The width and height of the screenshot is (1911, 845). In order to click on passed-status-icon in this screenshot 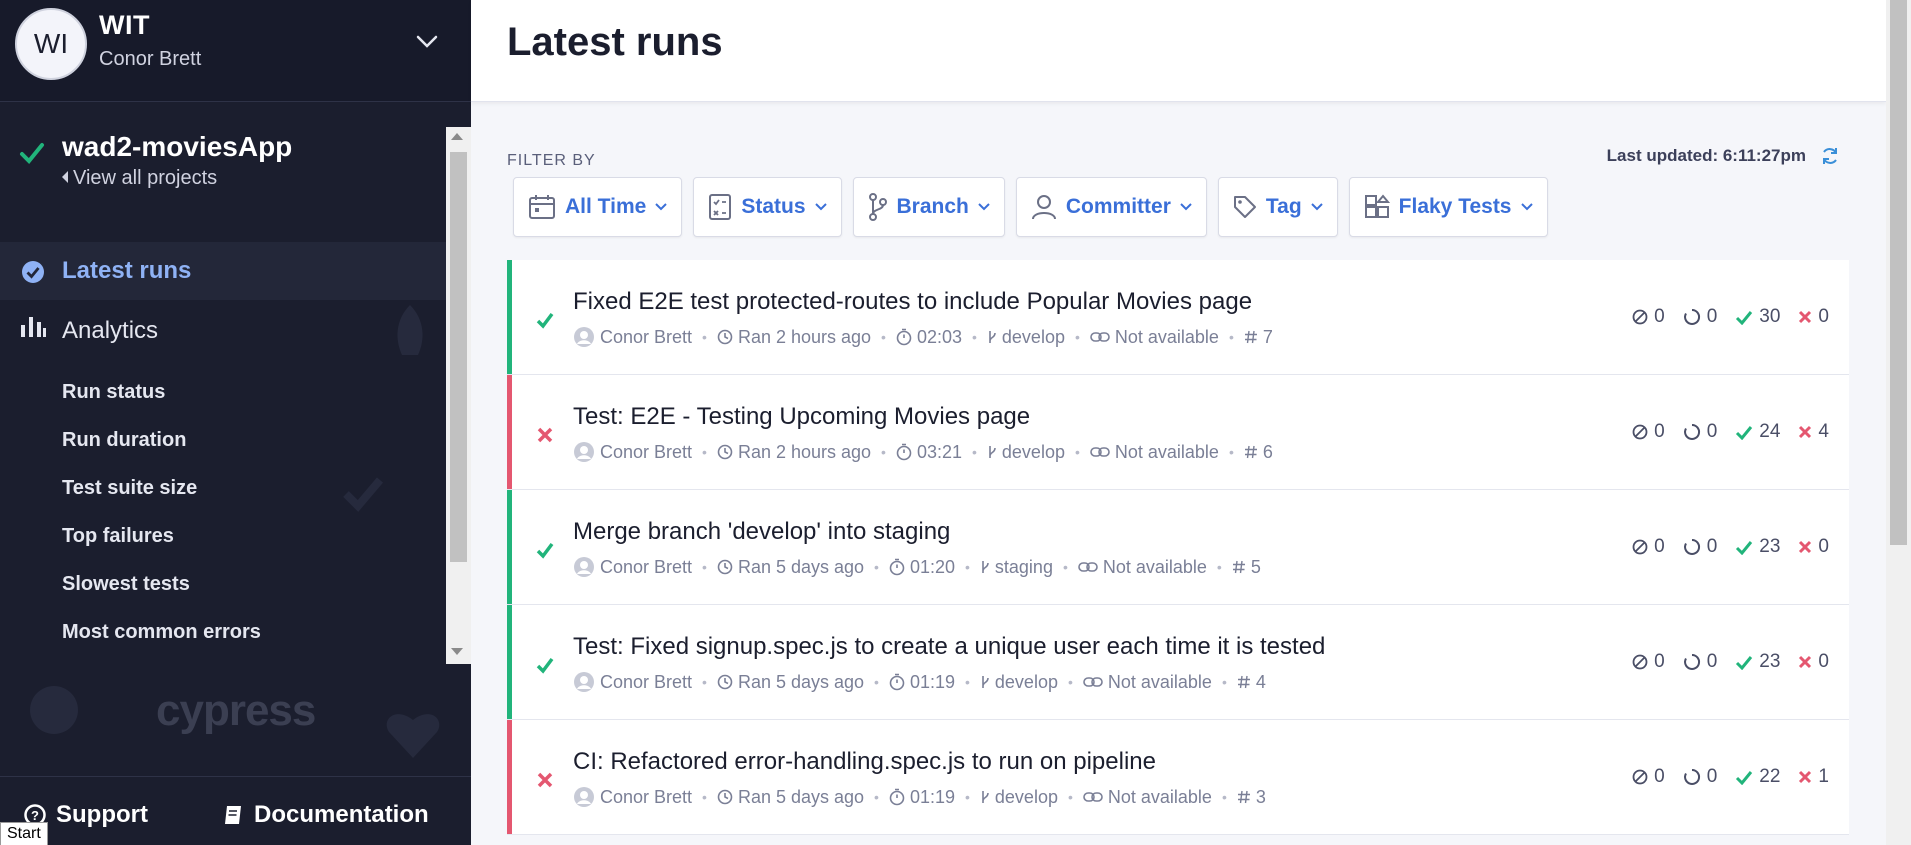, I will do `click(545, 320)`.